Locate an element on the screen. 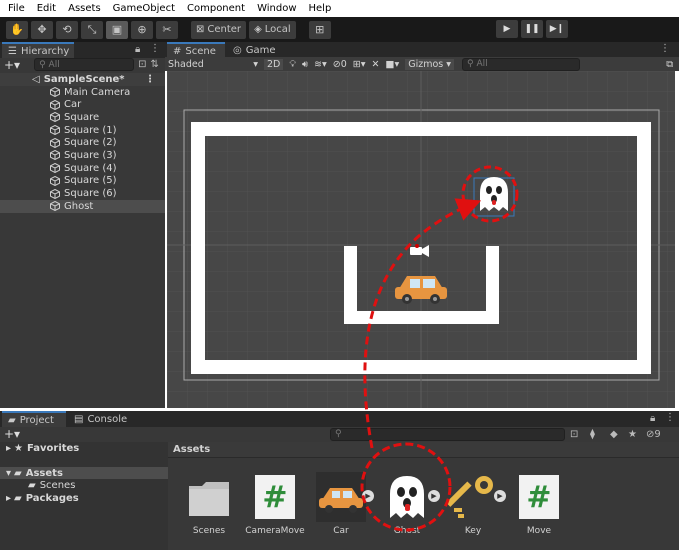 This screenshot has width=679, height=550. camera-icon: ■▾ is located at coordinates (392, 64).